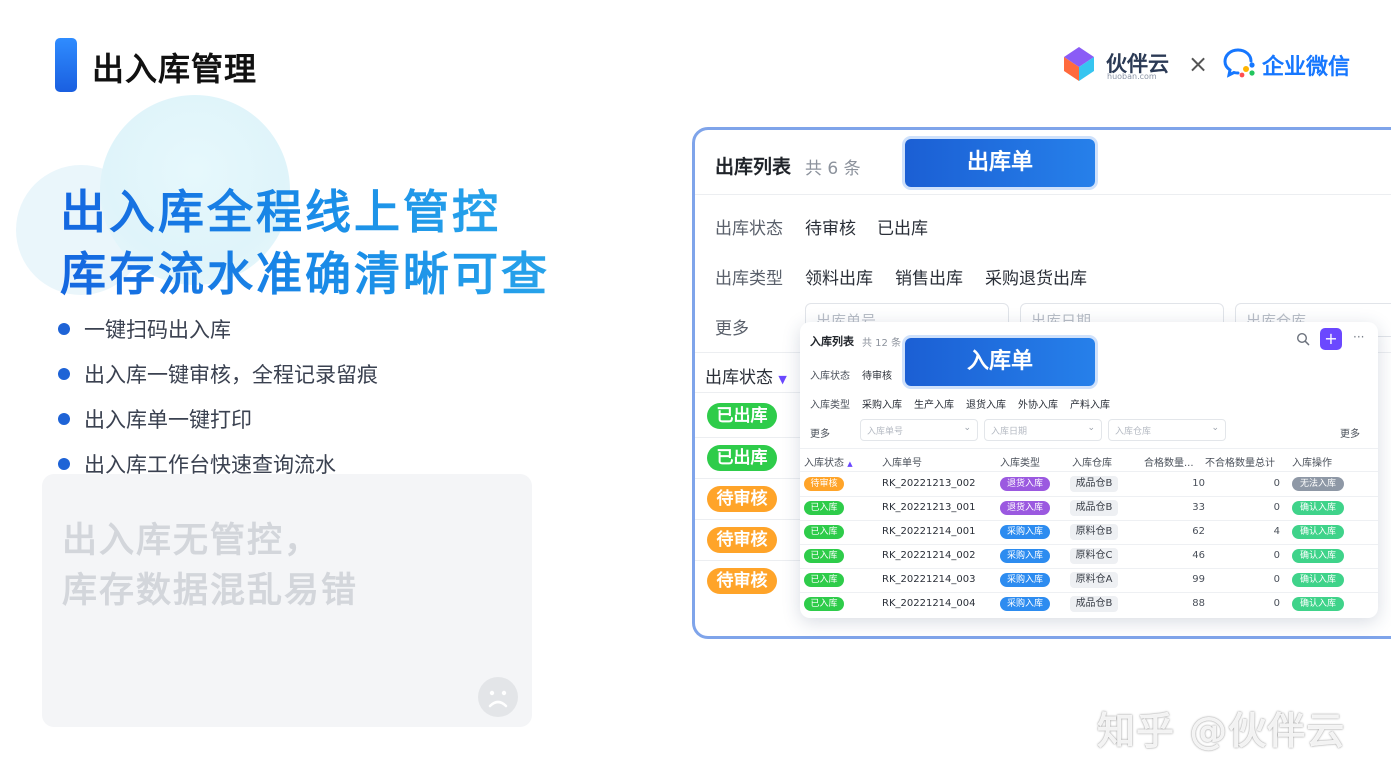 Image resolution: width=1391 pixels, height=782 pixels. Describe the element at coordinates (934, 403) in the screenshot. I see `type-option-production: 生产入库` at that location.